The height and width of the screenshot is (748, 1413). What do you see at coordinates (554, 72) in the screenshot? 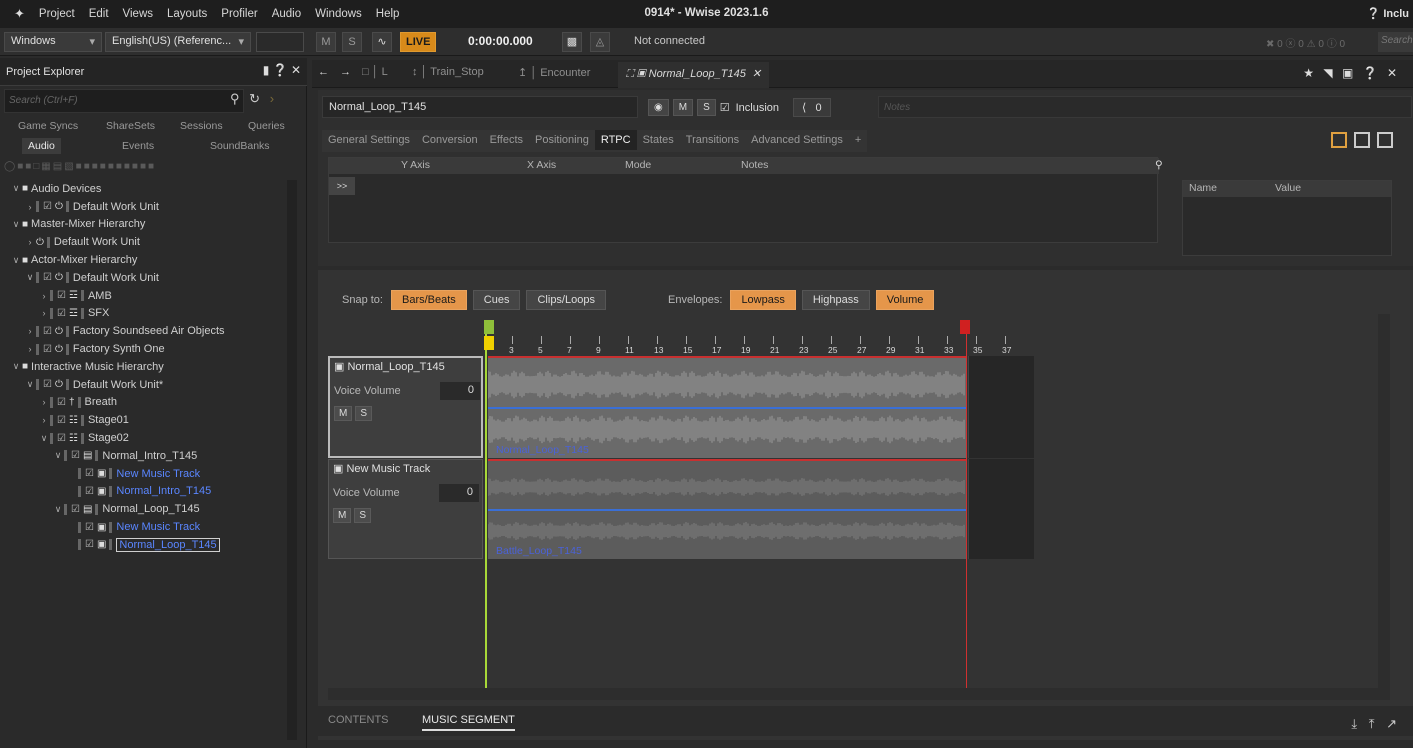
I see `editor-tab-encounter: ↥ │ Encounter` at bounding box center [554, 72].